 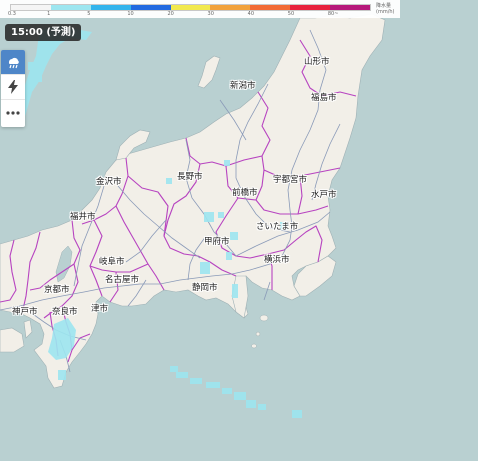 I want to click on city-label-nara: 奈良市, so click(x=65, y=312).